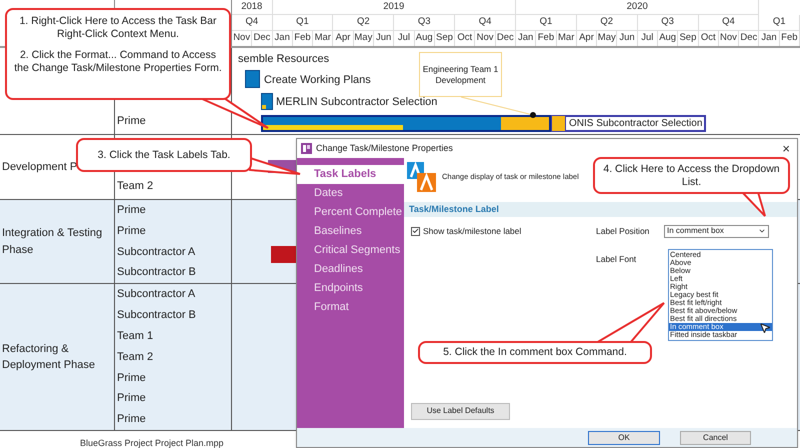 The height and width of the screenshot is (448, 800). I want to click on check-icon, so click(415, 231).